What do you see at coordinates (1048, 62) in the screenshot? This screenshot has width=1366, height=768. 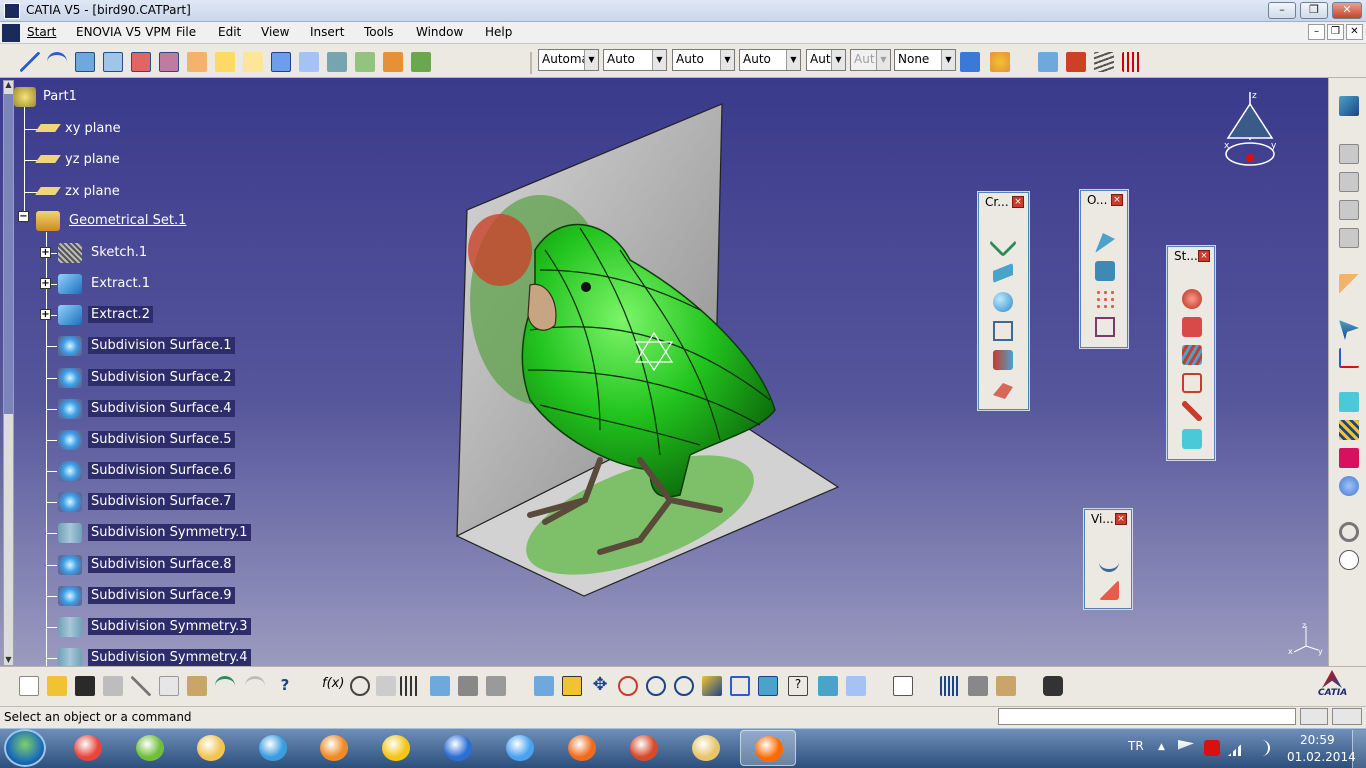 I see `surface-analysis-icon` at bounding box center [1048, 62].